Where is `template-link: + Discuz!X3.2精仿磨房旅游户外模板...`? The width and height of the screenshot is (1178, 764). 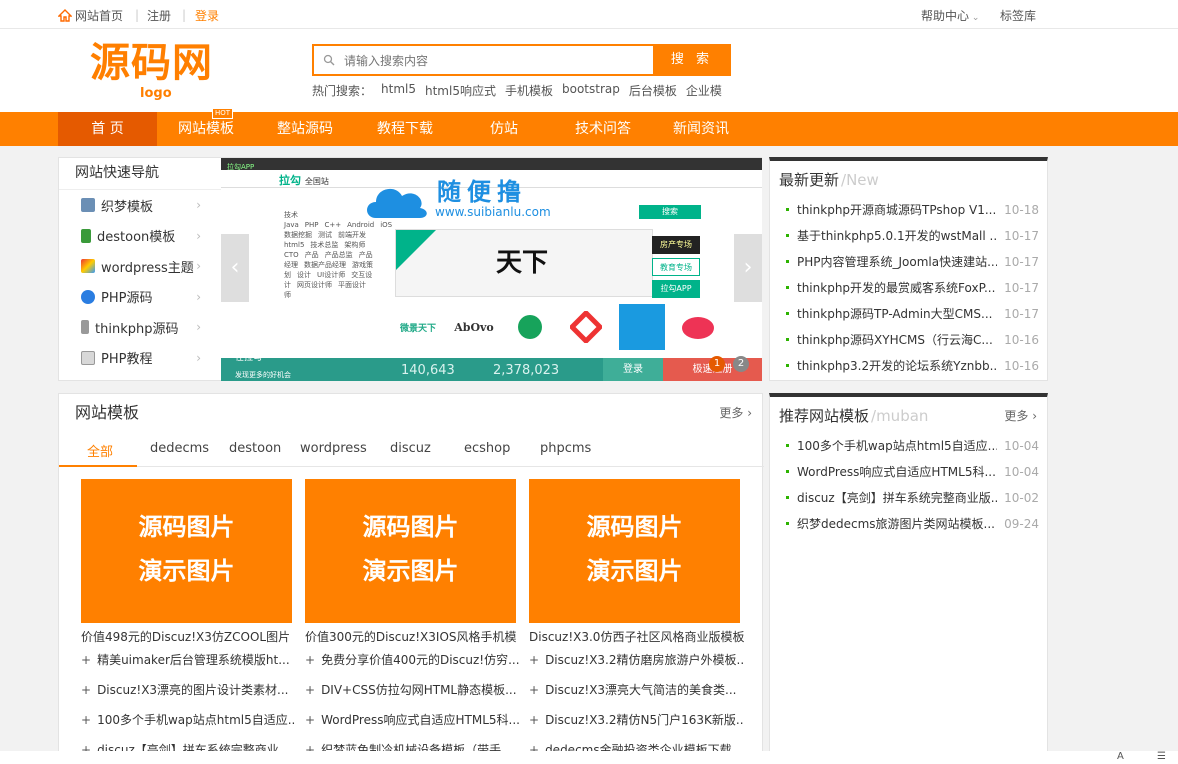
template-link: + Discuz!X3.2精仿磨房旅游户外模板... is located at coordinates (636, 659).